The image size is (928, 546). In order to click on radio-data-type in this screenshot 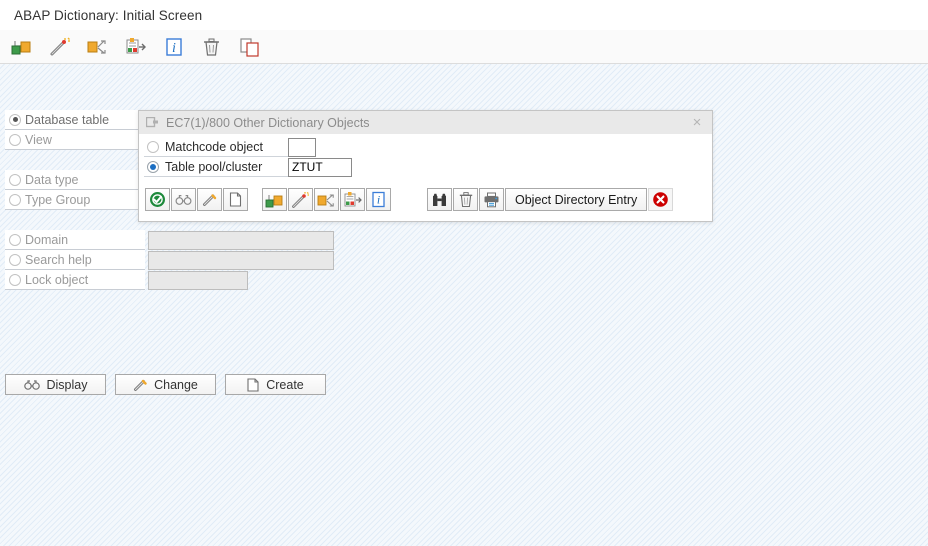, I will do `click(15, 179)`.